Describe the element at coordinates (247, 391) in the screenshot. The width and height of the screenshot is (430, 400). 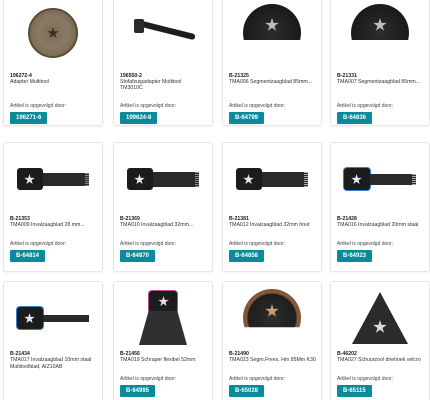
I see `successor-button: B-65028` at that location.